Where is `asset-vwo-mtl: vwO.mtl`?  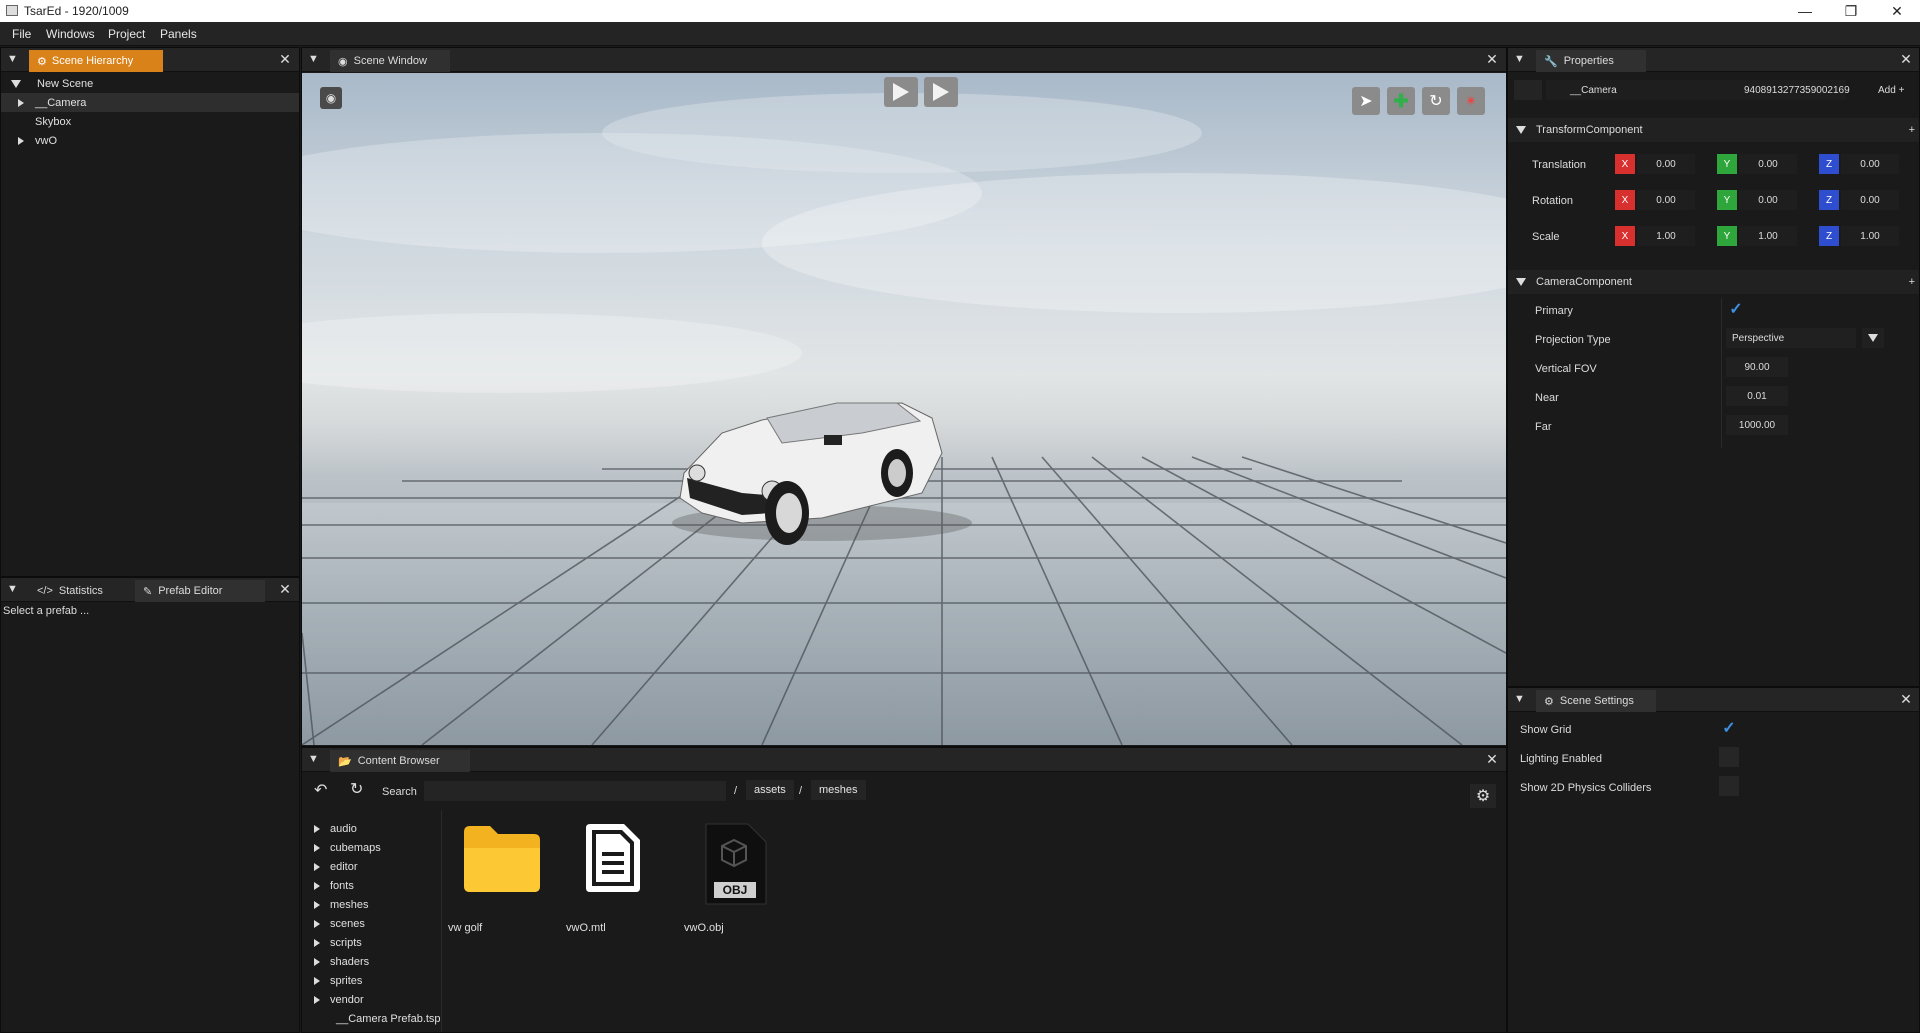
asset-vwo-mtl: vwO.mtl is located at coordinates (620, 878).